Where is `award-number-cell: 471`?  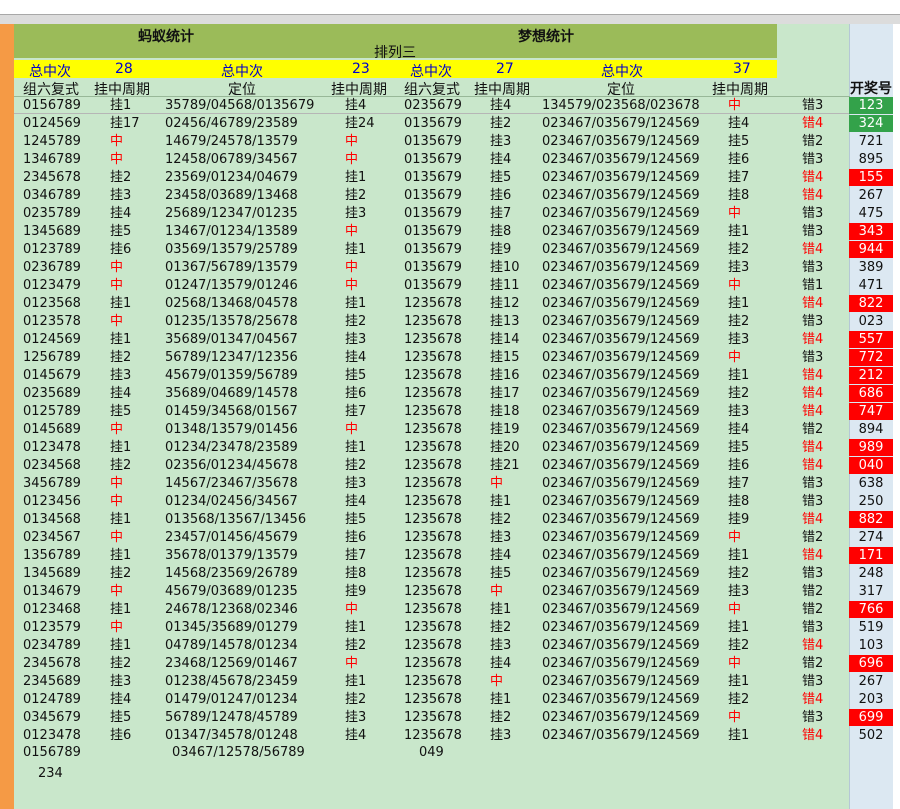 award-number-cell: 471 is located at coordinates (871, 285).